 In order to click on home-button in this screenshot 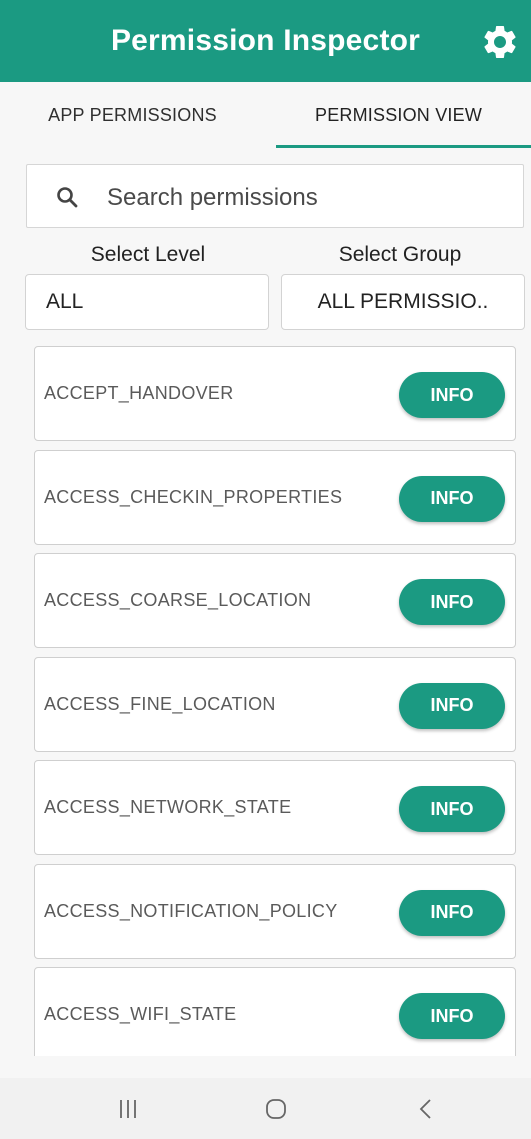, I will do `click(276, 1108)`.